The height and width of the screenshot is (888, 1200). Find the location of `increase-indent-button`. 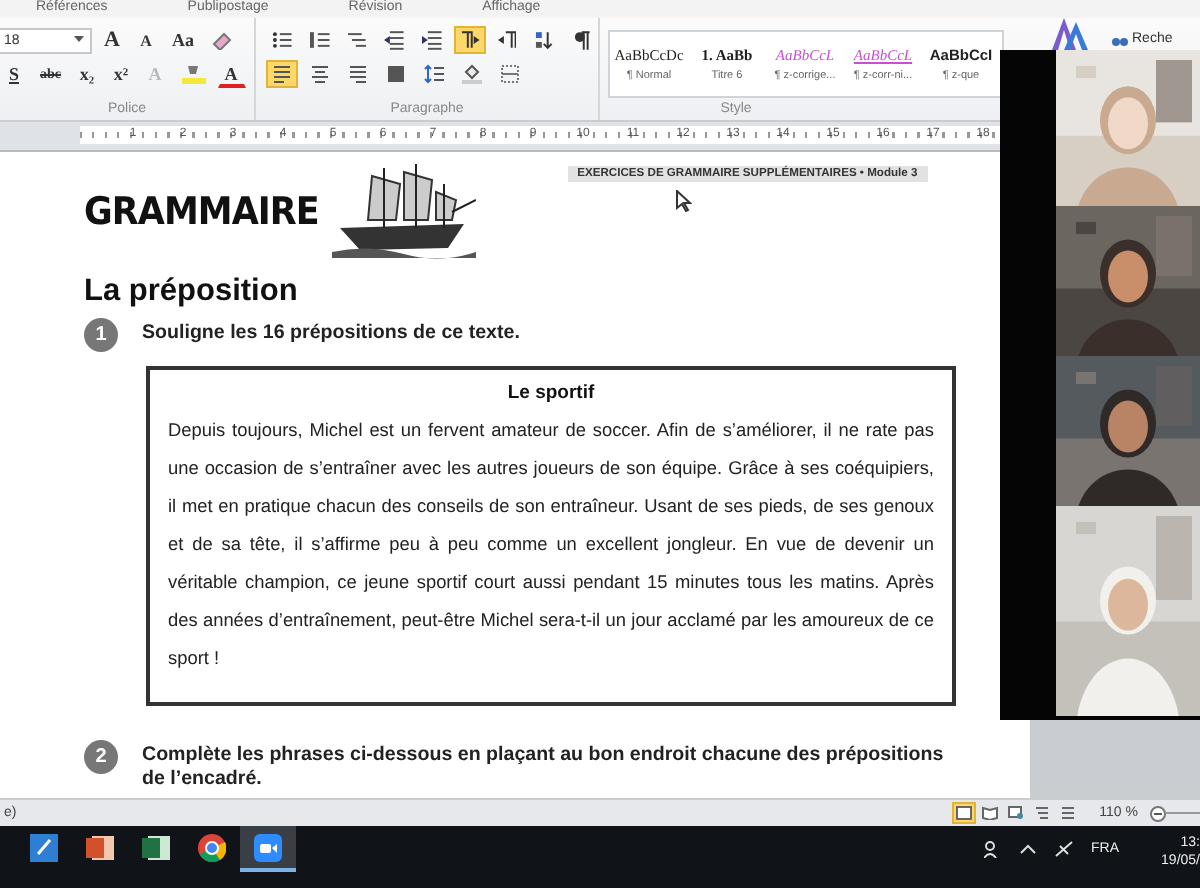

increase-indent-button is located at coordinates (432, 40).